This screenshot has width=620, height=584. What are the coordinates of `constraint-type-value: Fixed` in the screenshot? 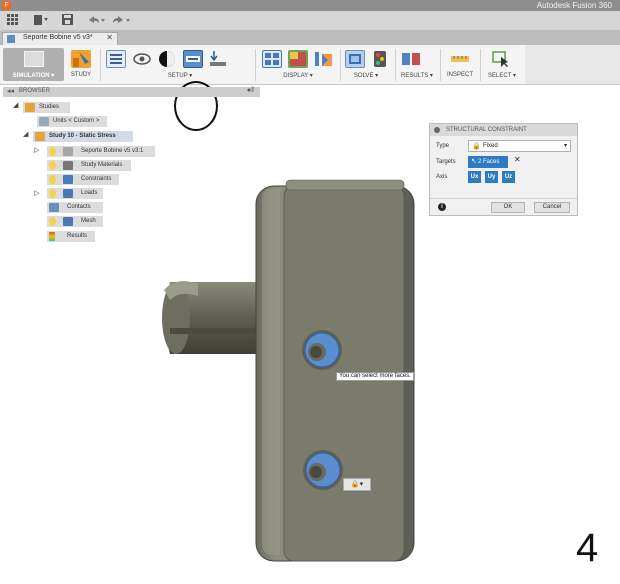 It's located at (490, 146).